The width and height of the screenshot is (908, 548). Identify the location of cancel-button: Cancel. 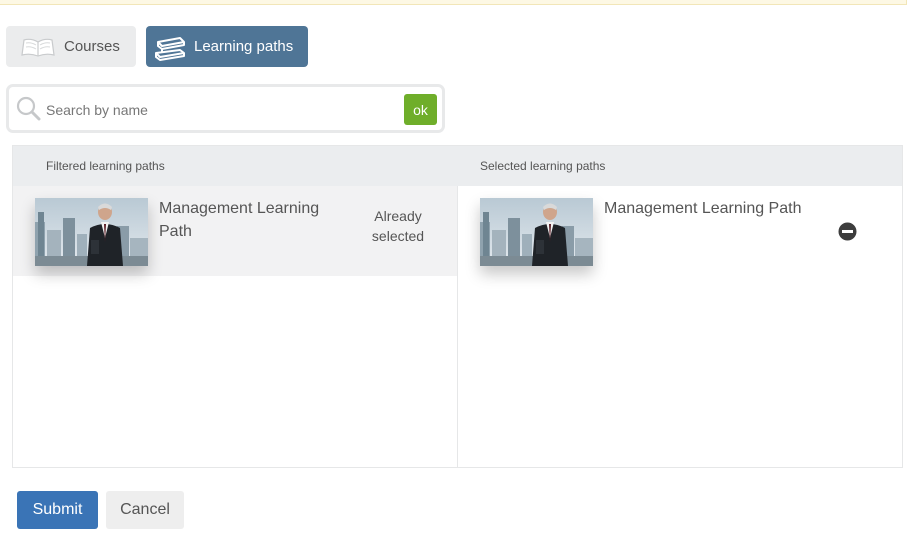
(145, 510).